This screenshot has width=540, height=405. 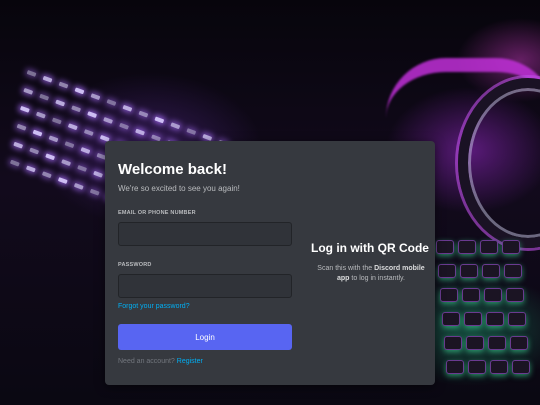 What do you see at coordinates (179, 188) in the screenshot?
I see `welcome-subtitle: We're so excited to see you again!` at bounding box center [179, 188].